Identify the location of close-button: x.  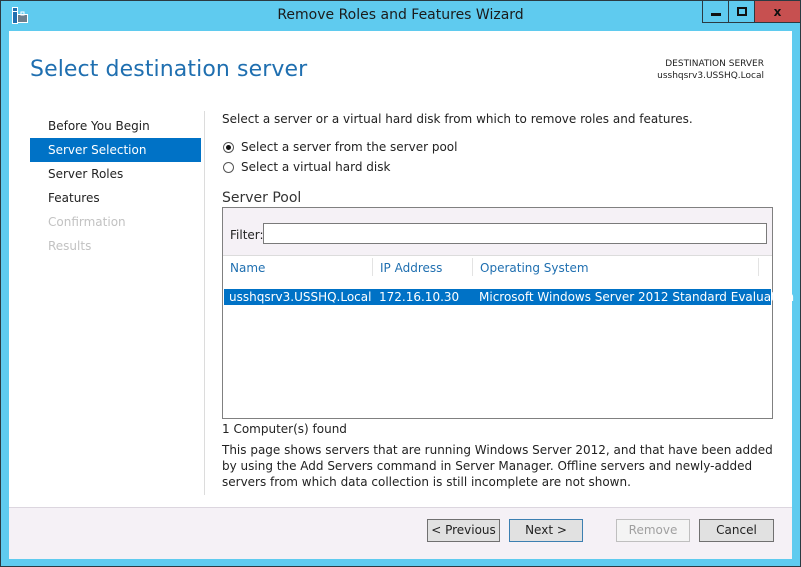
(777, 11).